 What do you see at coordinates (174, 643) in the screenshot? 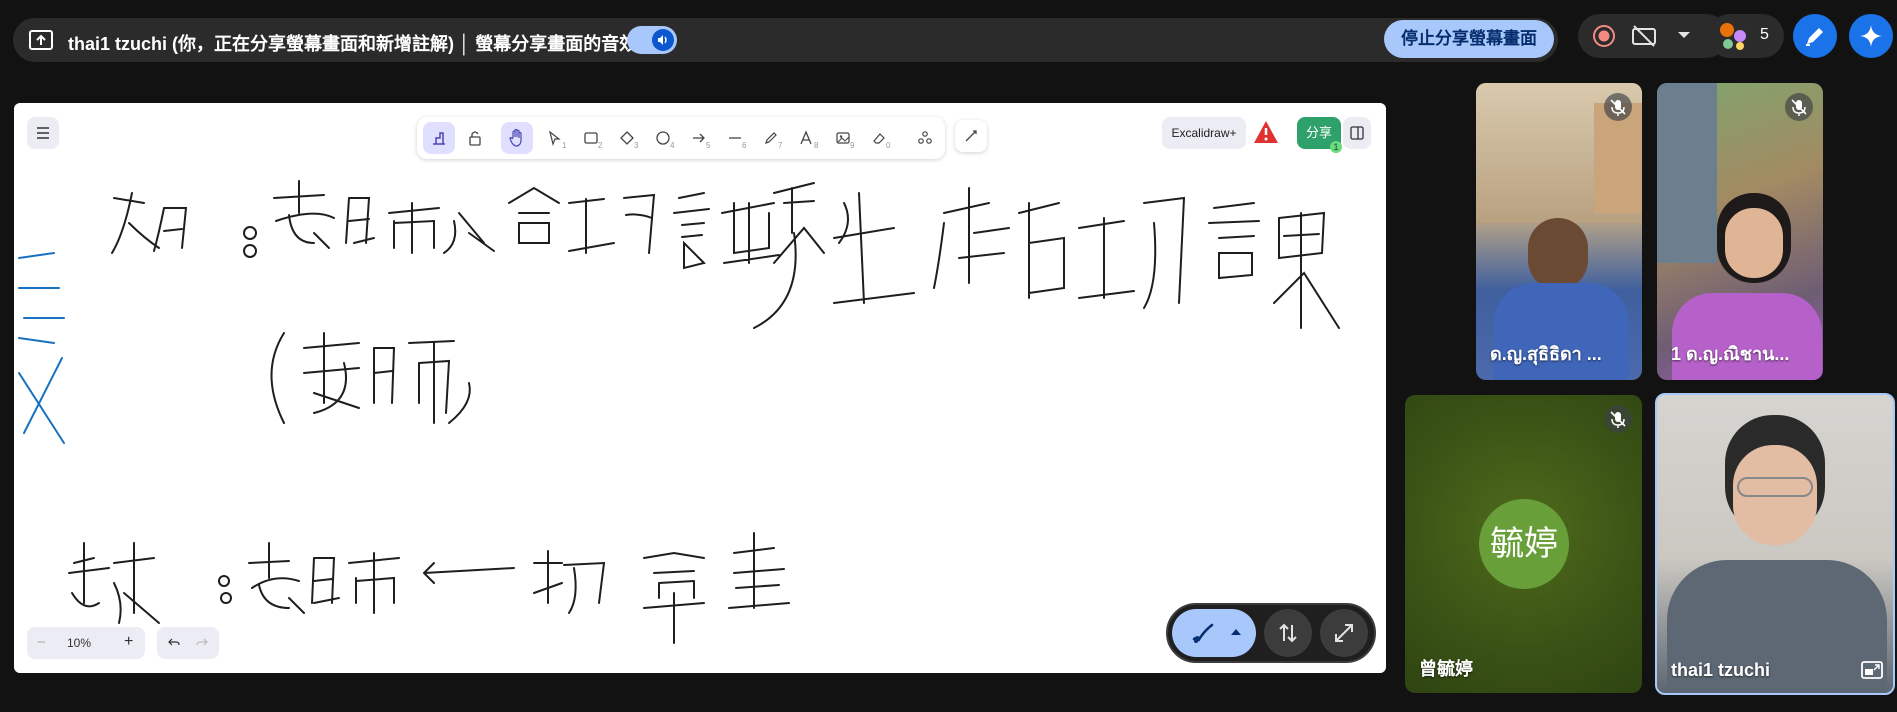
I see `undo-icon` at bounding box center [174, 643].